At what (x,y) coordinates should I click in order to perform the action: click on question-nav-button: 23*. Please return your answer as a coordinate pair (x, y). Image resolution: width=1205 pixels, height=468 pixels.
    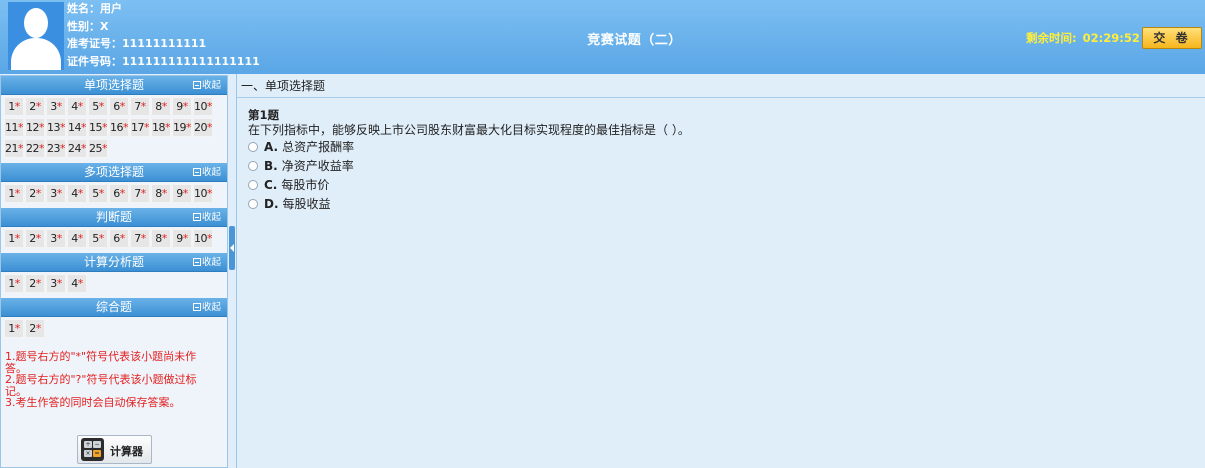
    Looking at the image, I should click on (56, 148).